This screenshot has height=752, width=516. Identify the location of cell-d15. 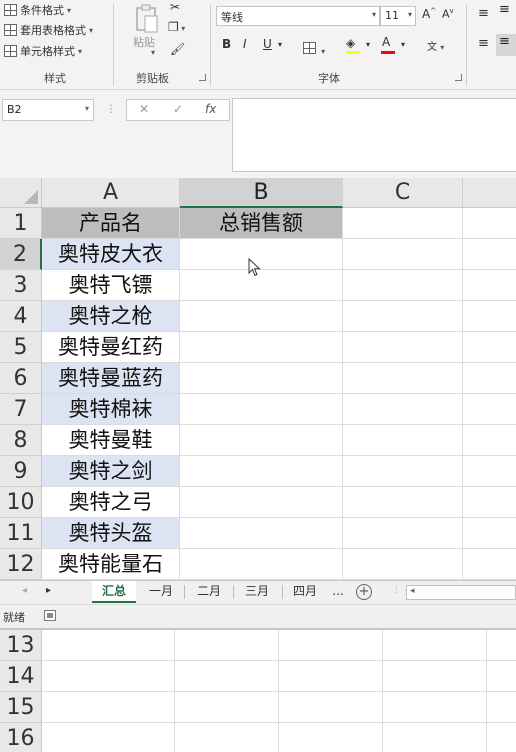
(435, 707).